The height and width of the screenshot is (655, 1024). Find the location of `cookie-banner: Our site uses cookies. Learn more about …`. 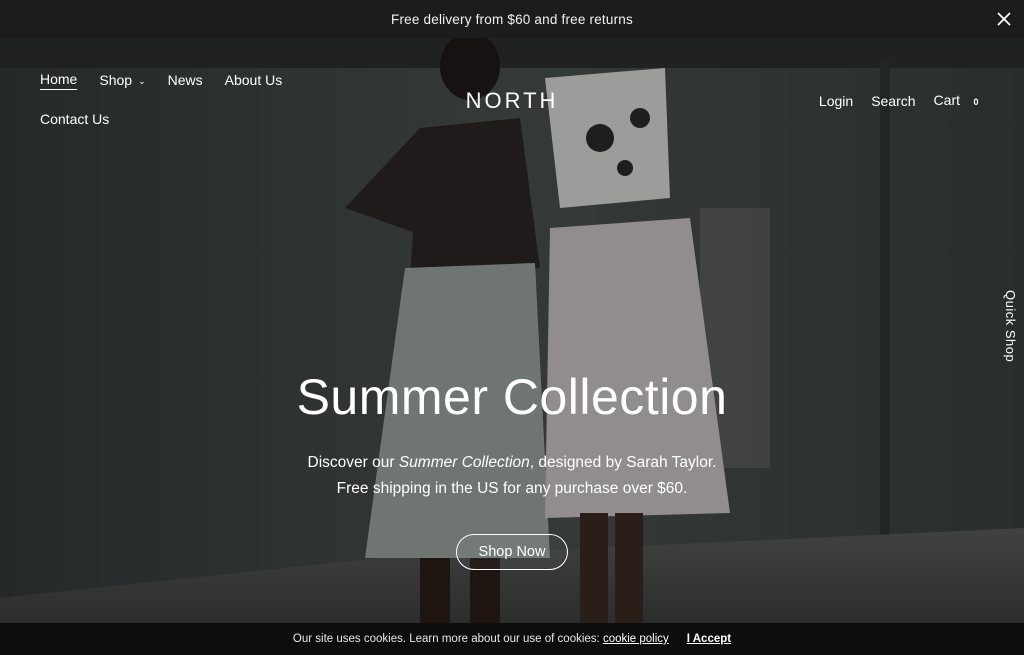

cookie-banner: Our site uses cookies. Learn more about … is located at coordinates (512, 639).